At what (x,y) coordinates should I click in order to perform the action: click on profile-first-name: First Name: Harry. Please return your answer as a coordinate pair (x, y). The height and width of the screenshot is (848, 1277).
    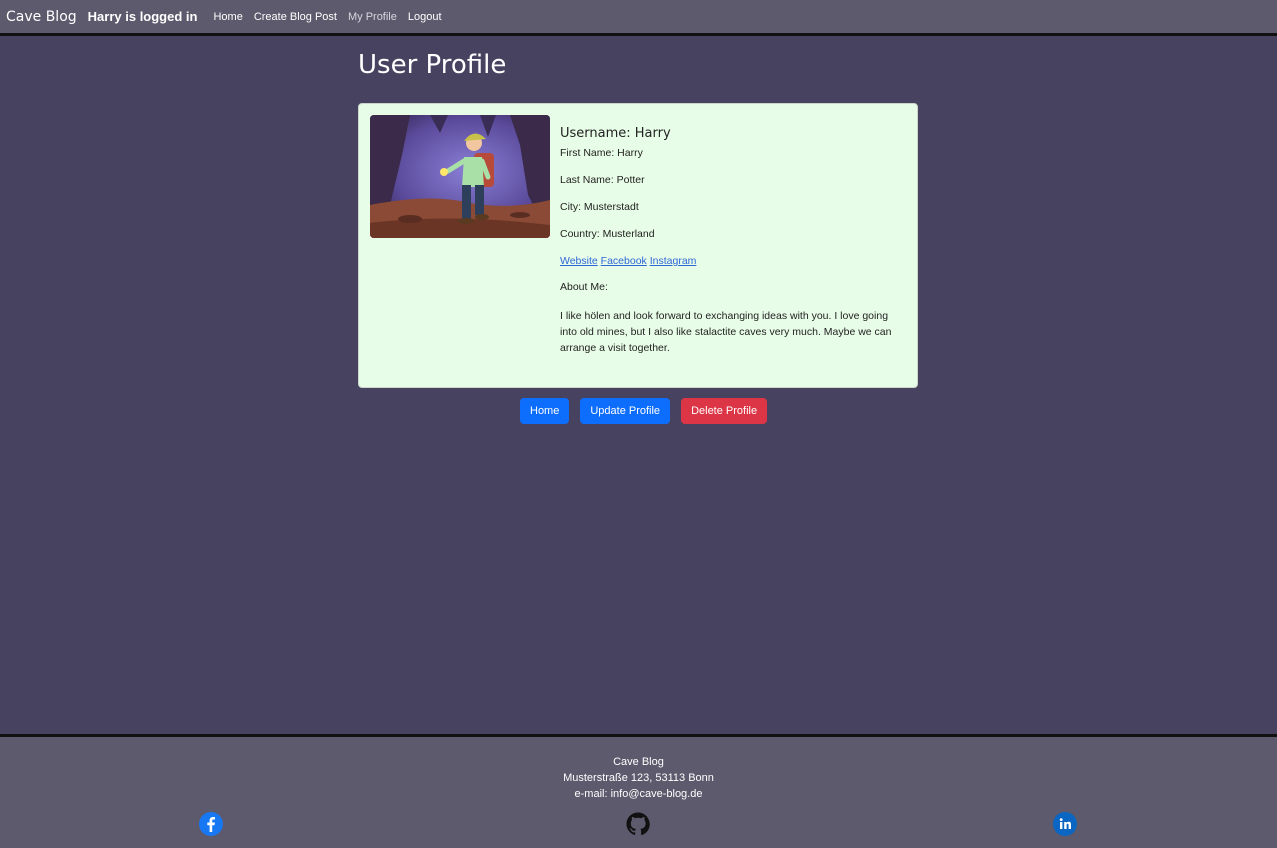
    Looking at the image, I should click on (601, 153).